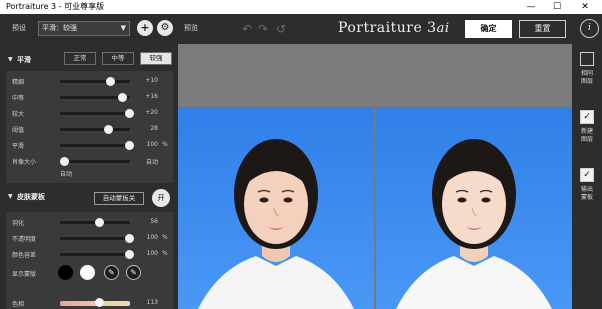 The image size is (602, 309). Describe the element at coordinates (80, 58) in the screenshot. I see `mode-normal-button: 正常` at that location.